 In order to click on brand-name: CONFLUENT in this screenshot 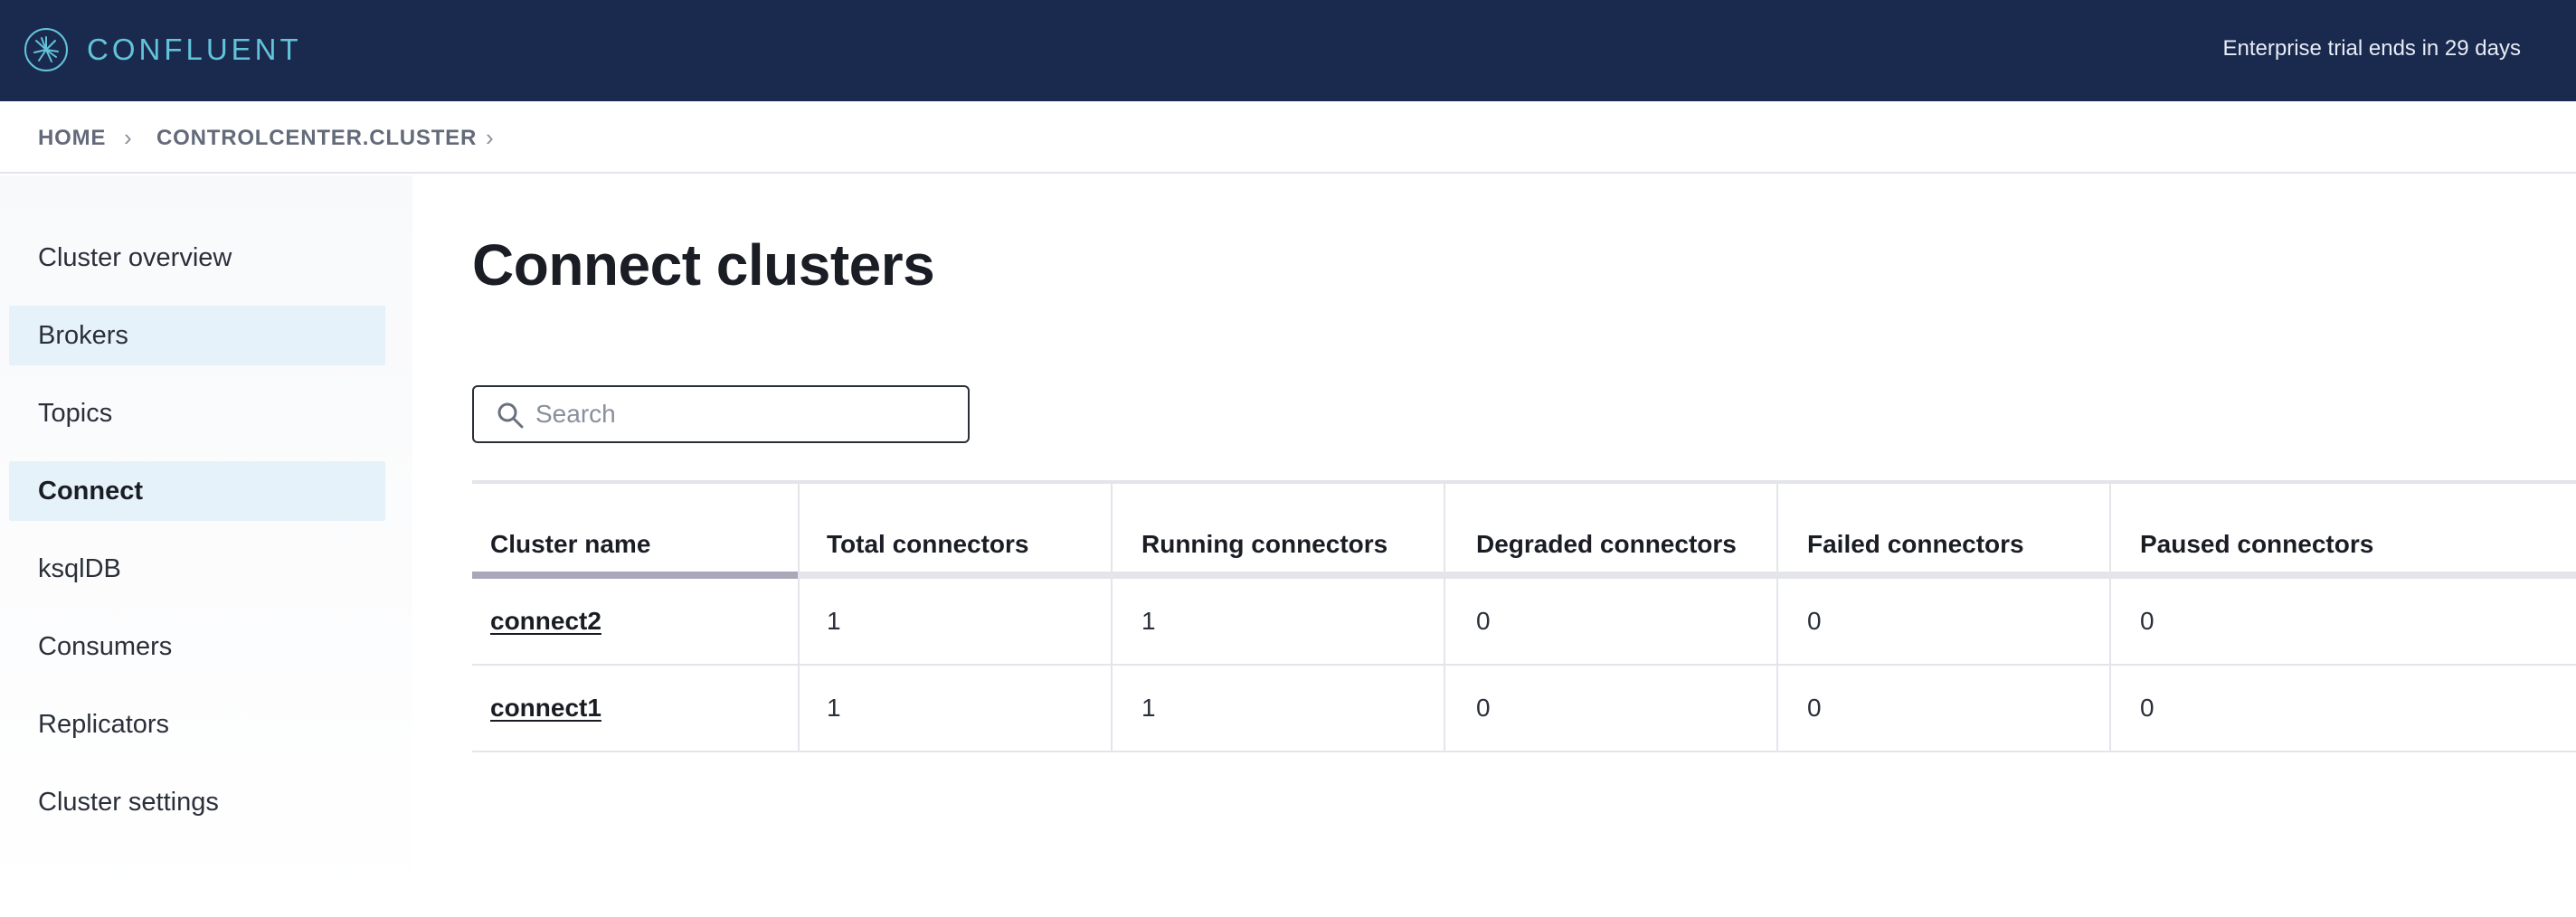, I will do `click(194, 49)`.